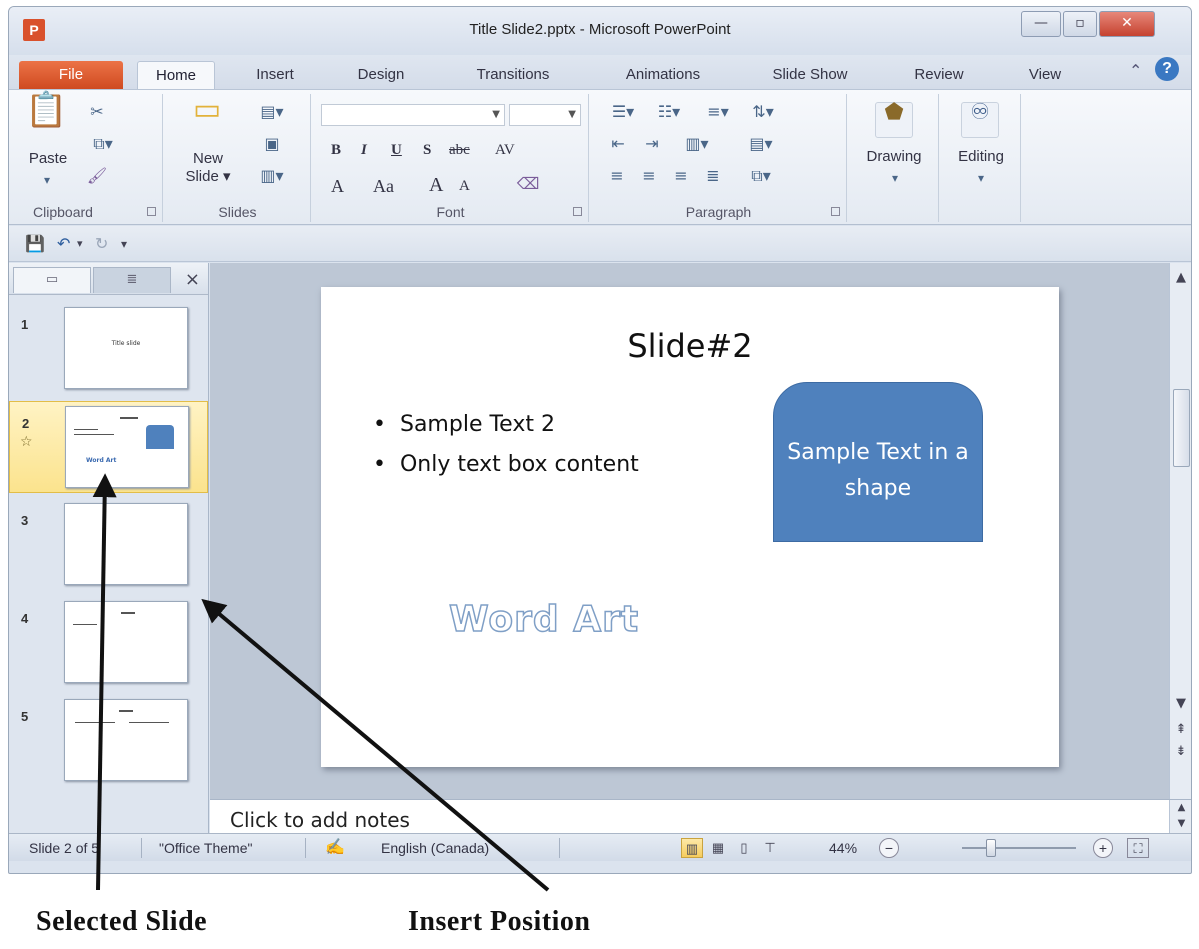 This screenshot has height=949, width=1199. What do you see at coordinates (122, 921) in the screenshot?
I see `selected-slide-caption: Selected Slide` at bounding box center [122, 921].